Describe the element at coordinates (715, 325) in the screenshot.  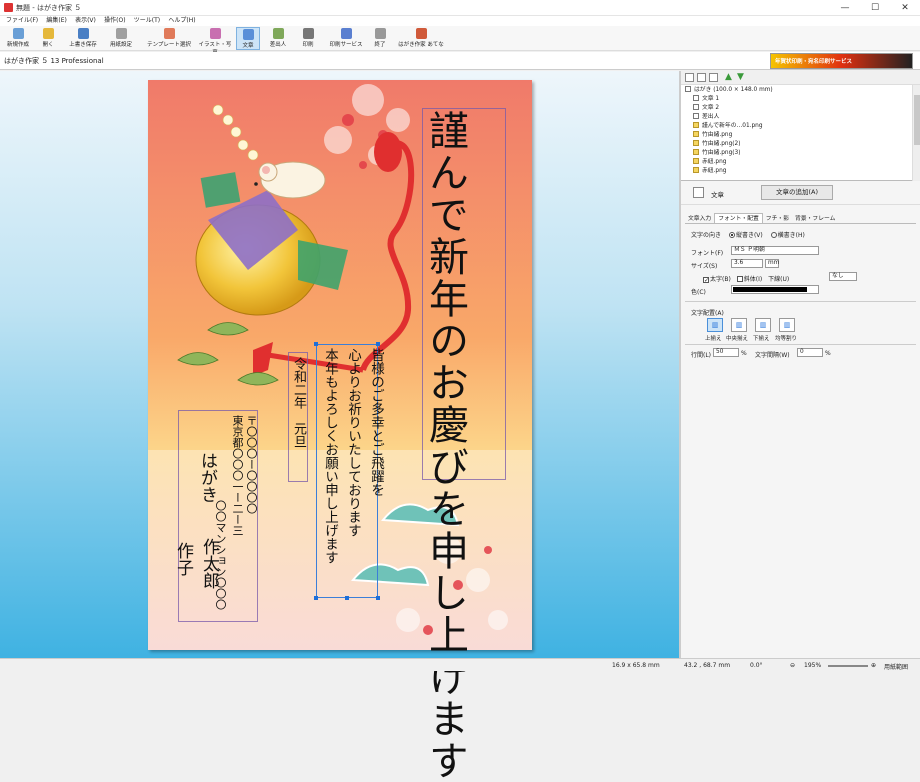
I see `align-top-button: ▥` at that location.